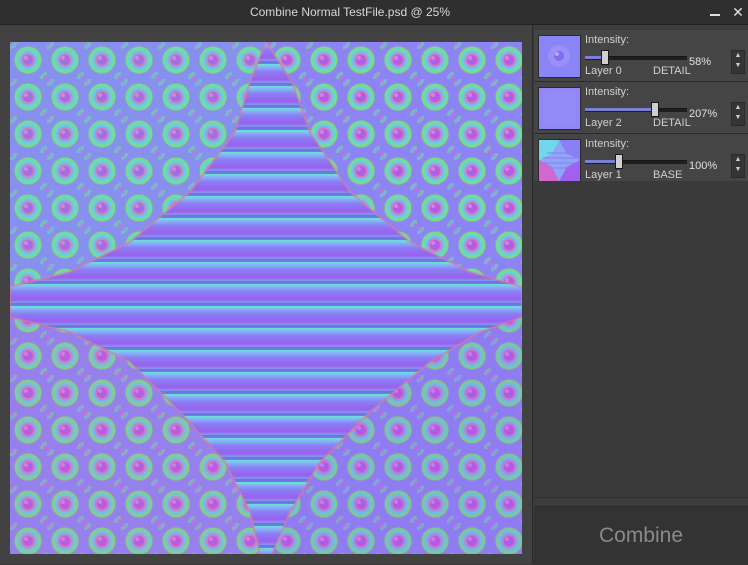 Image resolution: width=748 pixels, height=565 pixels. I want to click on layer-row-2: Intensity: 207% ▲ ▼ Layer 2 DETAIL, so click(641, 108).